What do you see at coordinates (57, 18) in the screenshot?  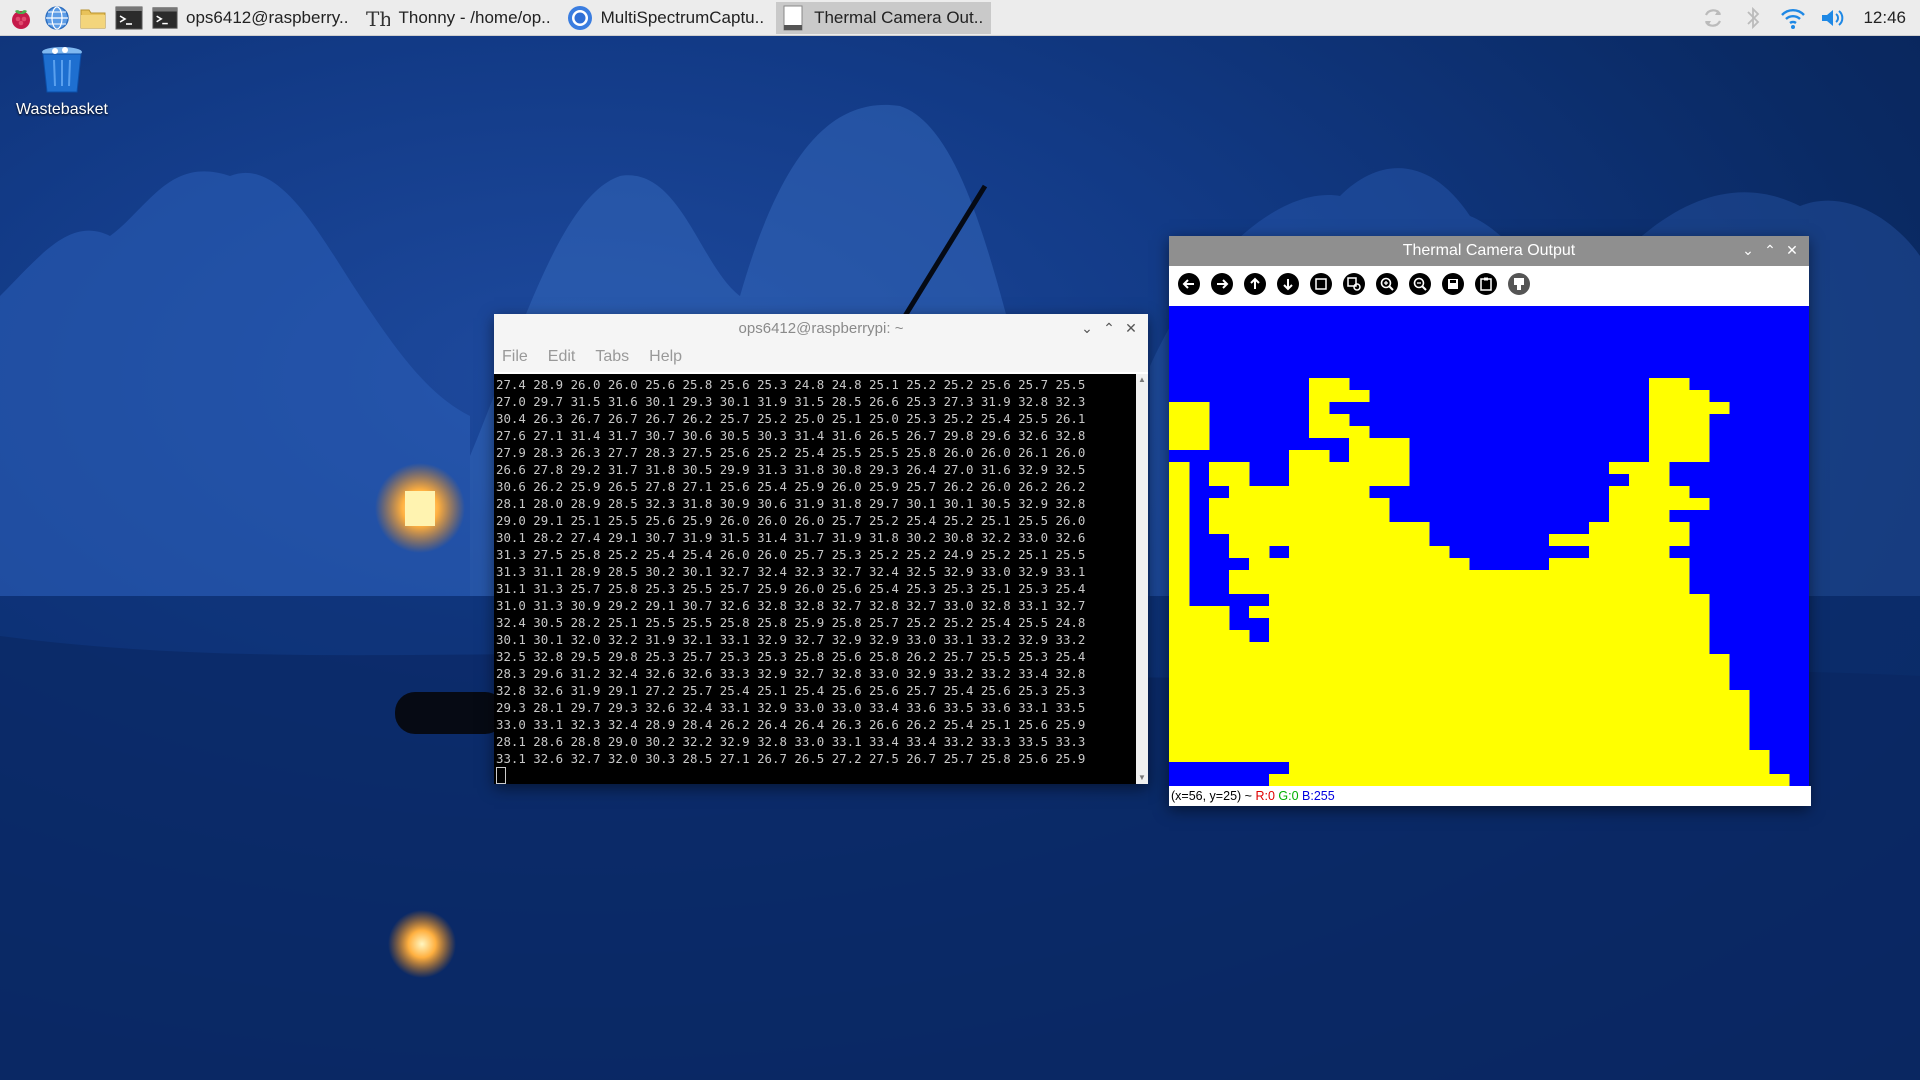 I see `web-browser-icon` at bounding box center [57, 18].